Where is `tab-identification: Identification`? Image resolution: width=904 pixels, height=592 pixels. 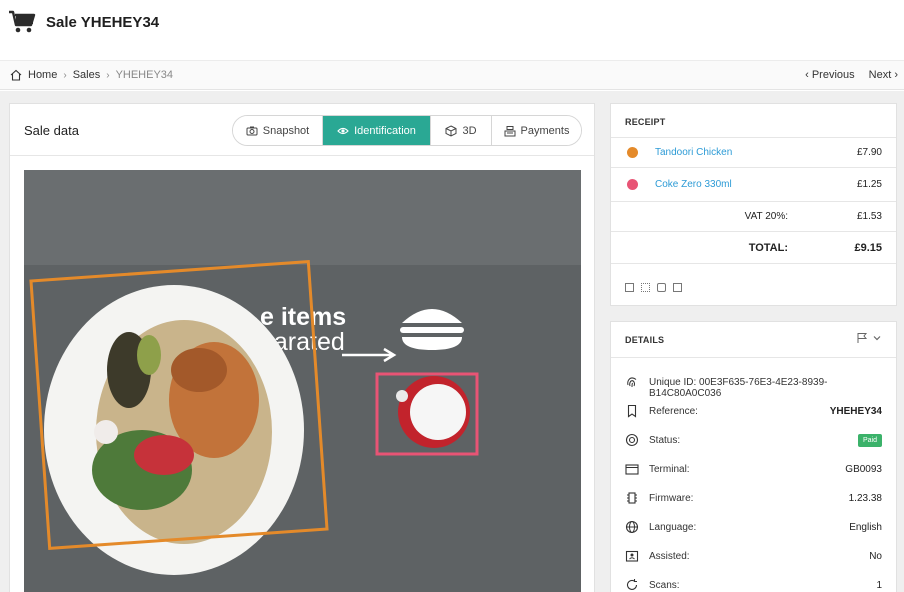 tab-identification: Identification is located at coordinates (377, 130).